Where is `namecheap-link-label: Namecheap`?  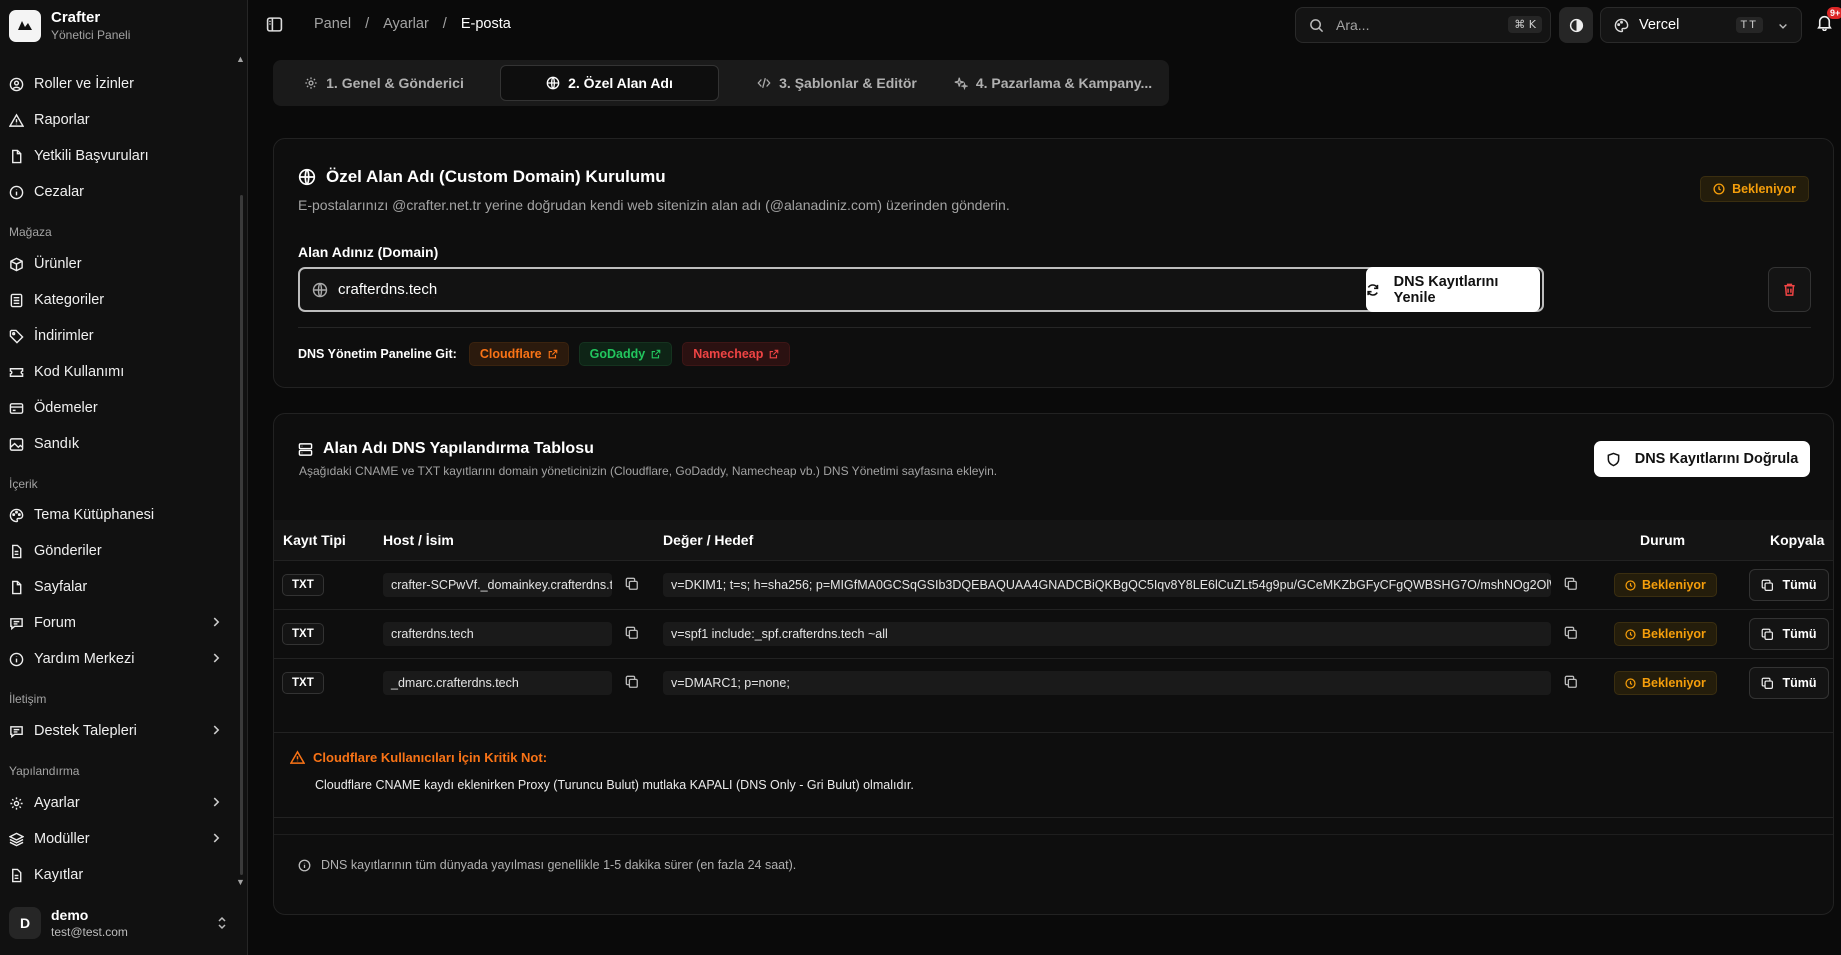
namecheap-link-label: Namecheap is located at coordinates (728, 354).